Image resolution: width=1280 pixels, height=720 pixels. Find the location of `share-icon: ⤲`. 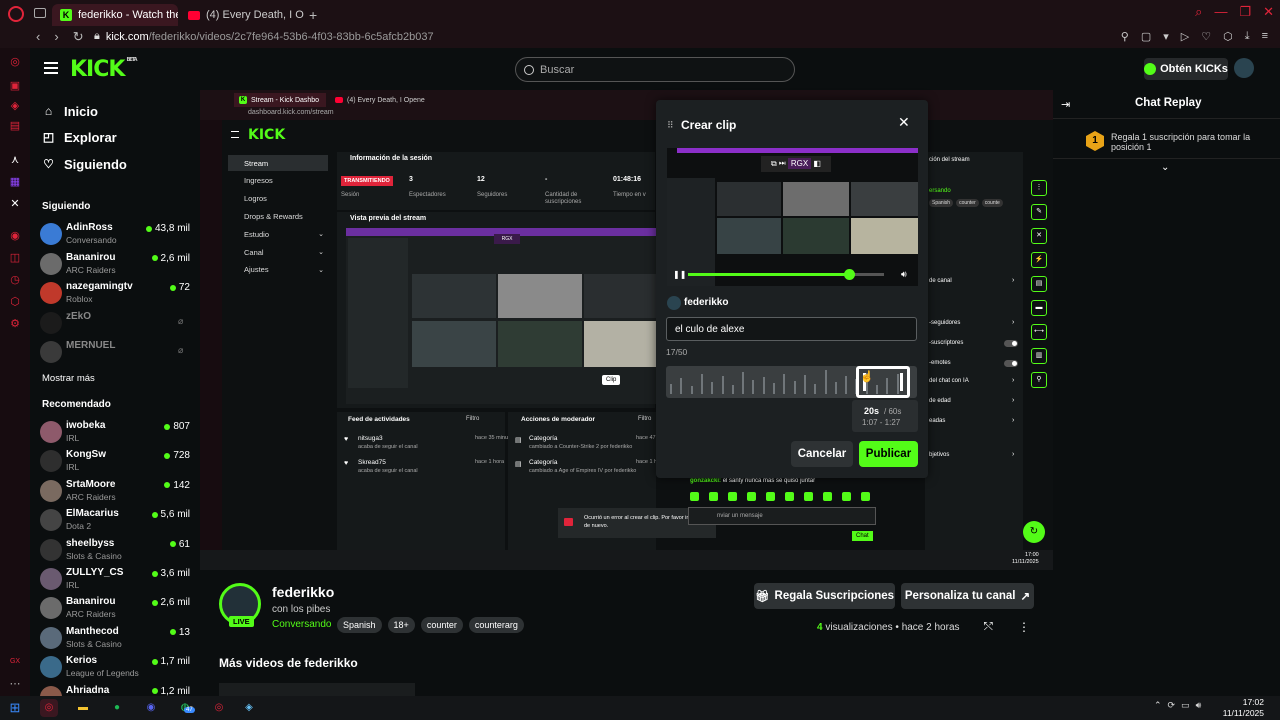

share-icon: ⤲ is located at coordinates (988, 627).